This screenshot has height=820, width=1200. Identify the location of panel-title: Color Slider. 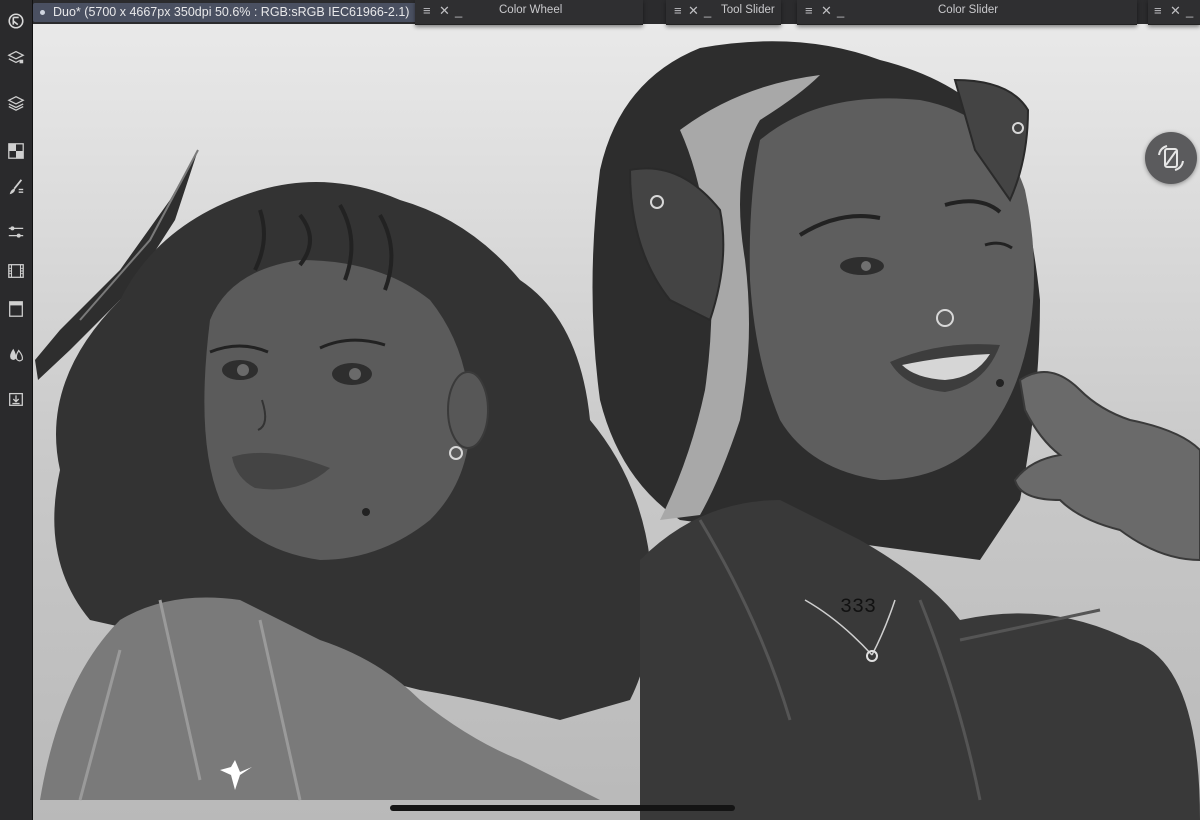
(968, 10).